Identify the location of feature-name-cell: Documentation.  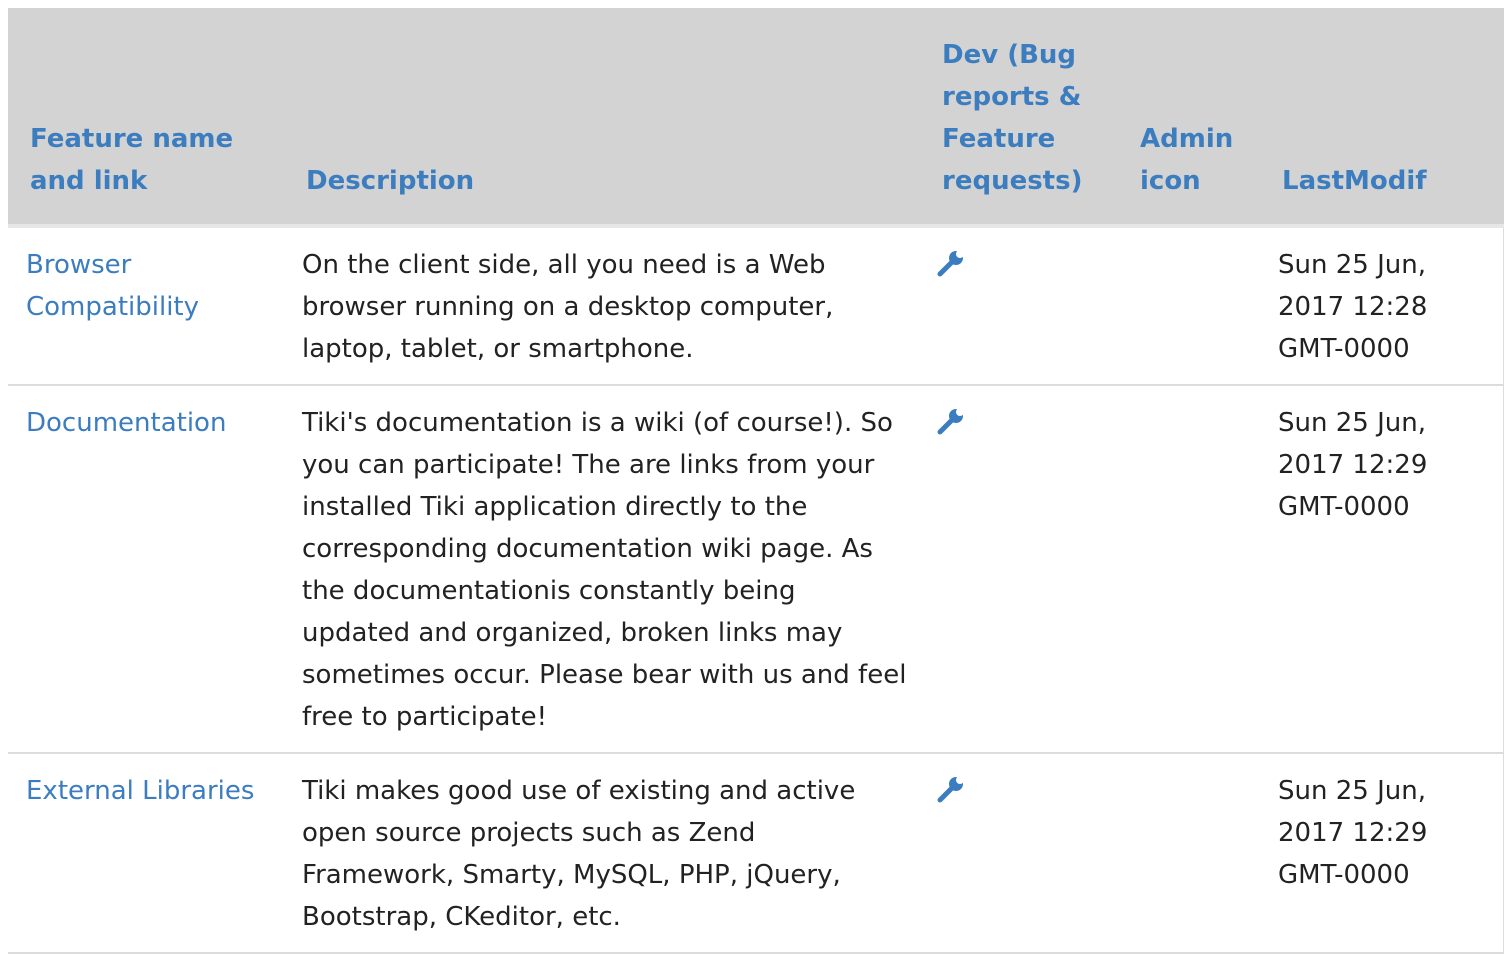
(146, 569).